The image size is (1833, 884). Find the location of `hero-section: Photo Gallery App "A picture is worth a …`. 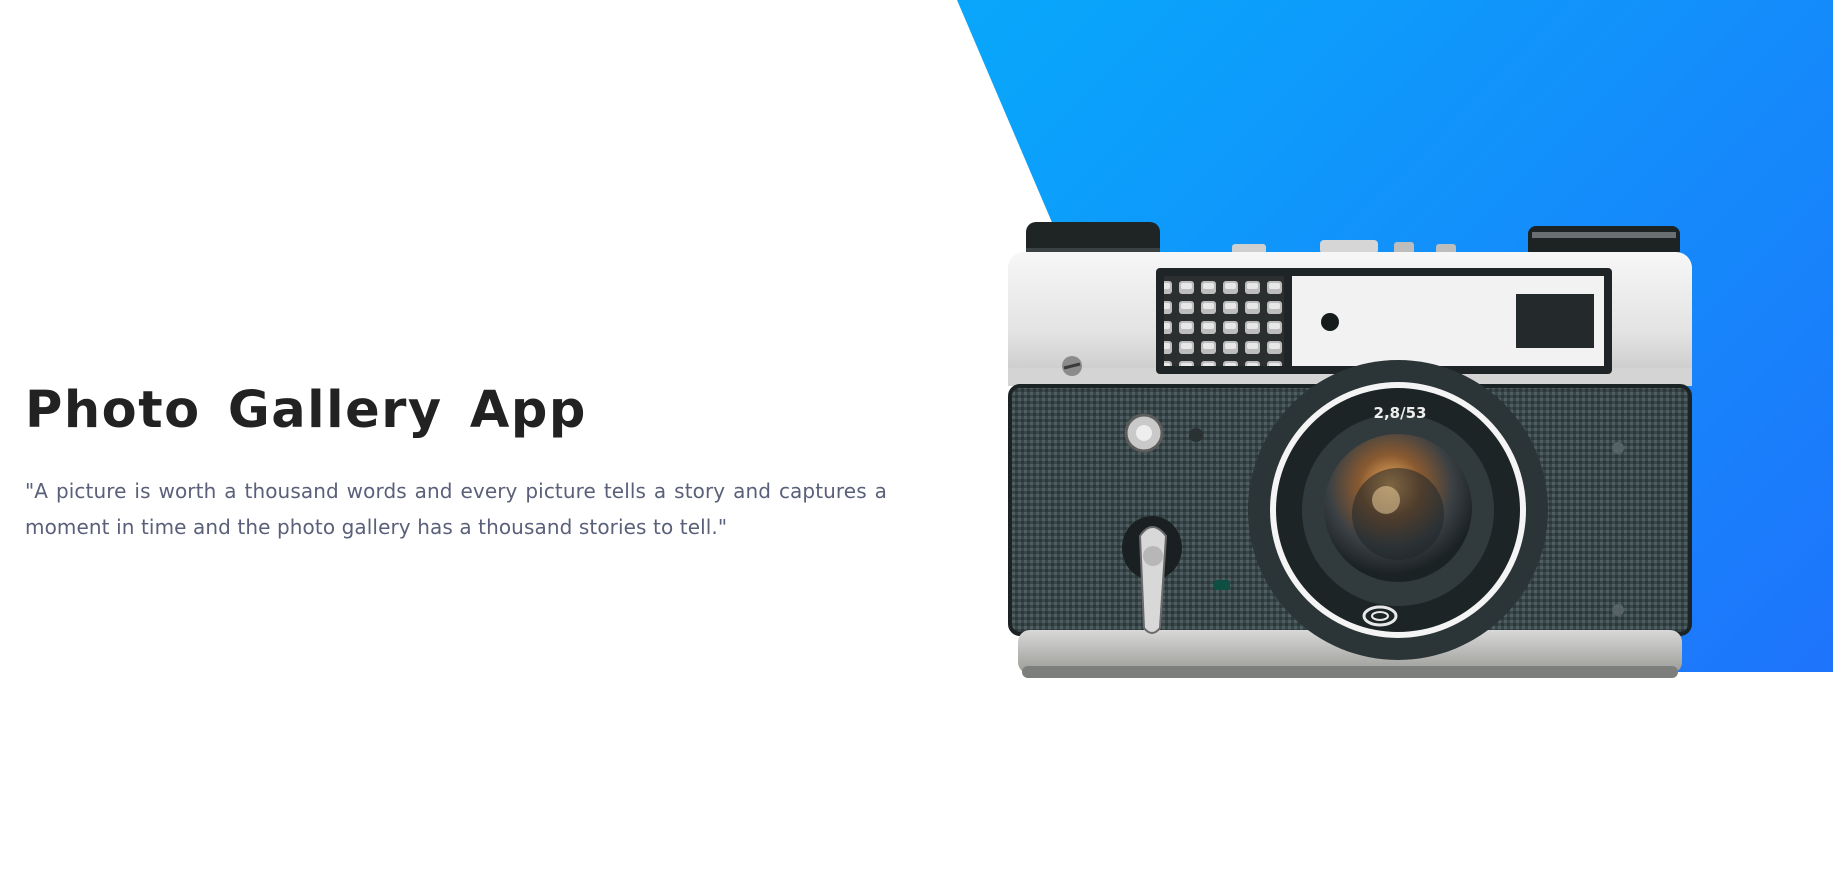

hero-section: Photo Gallery App "A picture is worth a … is located at coordinates (456, 464).